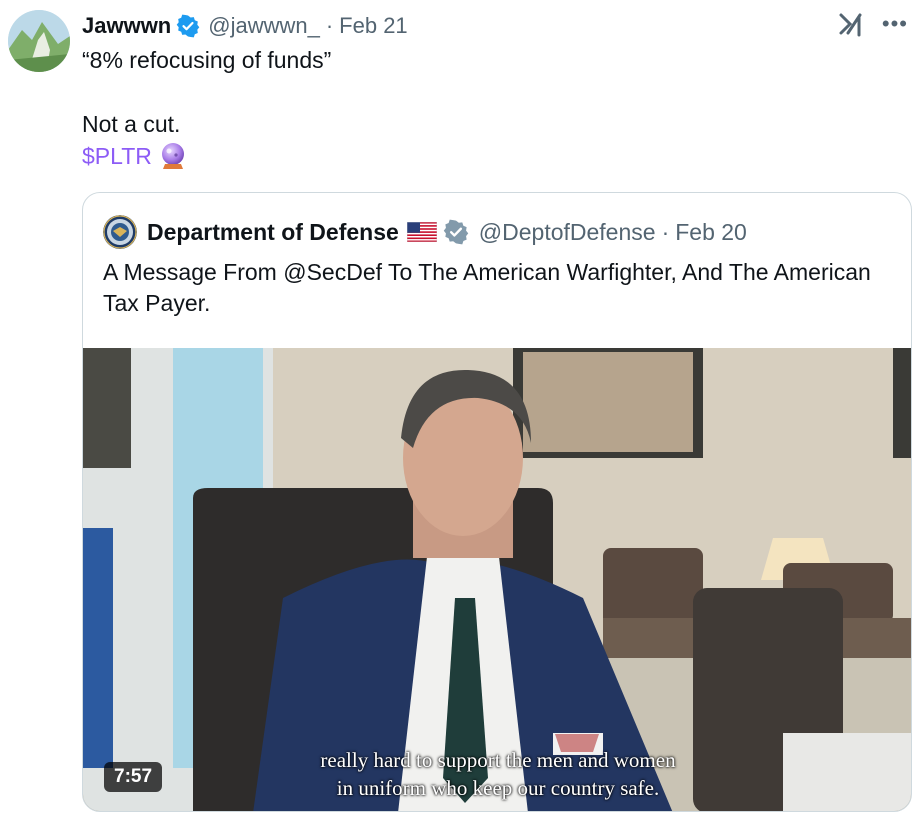 The height and width of the screenshot is (822, 920). I want to click on grok-icon, so click(852, 24).